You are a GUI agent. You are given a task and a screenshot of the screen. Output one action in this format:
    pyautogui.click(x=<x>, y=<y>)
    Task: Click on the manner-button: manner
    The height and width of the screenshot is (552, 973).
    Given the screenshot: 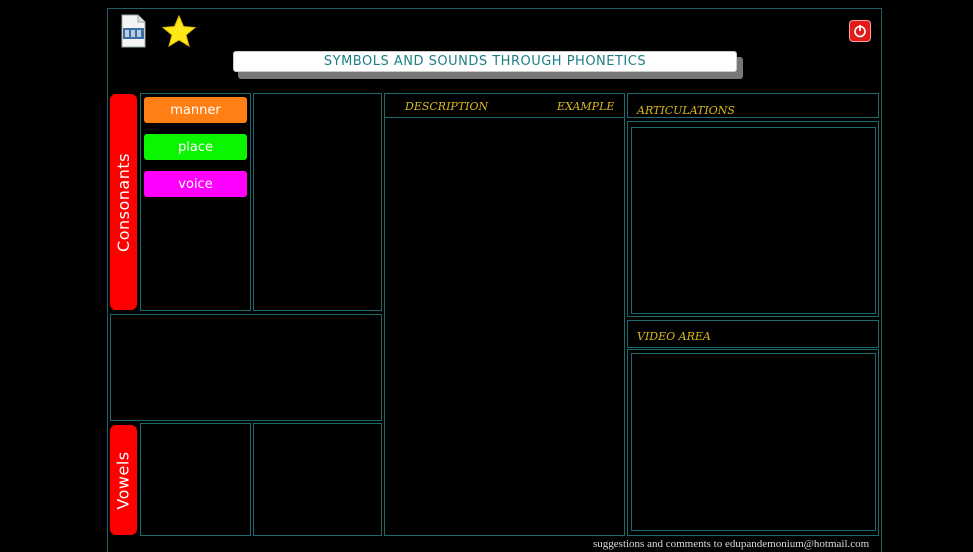 What is the action you would take?
    pyautogui.click(x=195, y=110)
    